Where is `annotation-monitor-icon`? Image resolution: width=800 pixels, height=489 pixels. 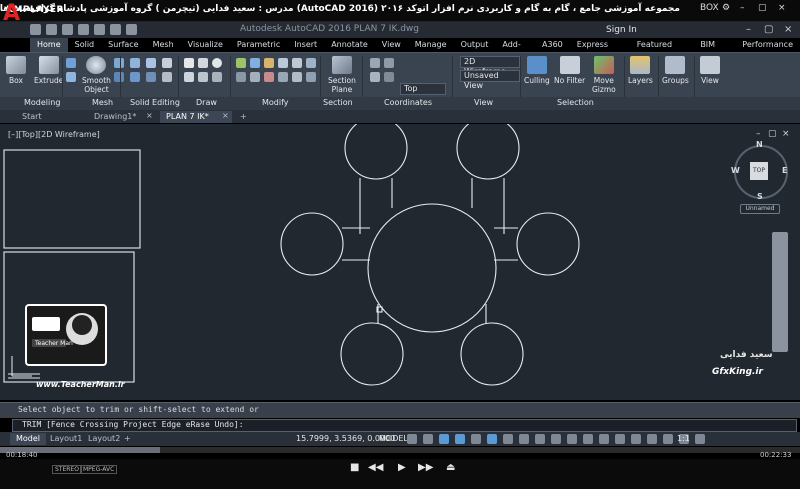
annotation-monitor-icon is located at coordinates (652, 439).